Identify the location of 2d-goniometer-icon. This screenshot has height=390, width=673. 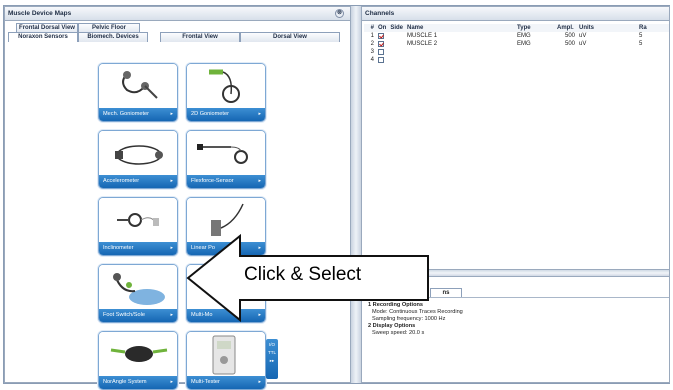
(226, 86).